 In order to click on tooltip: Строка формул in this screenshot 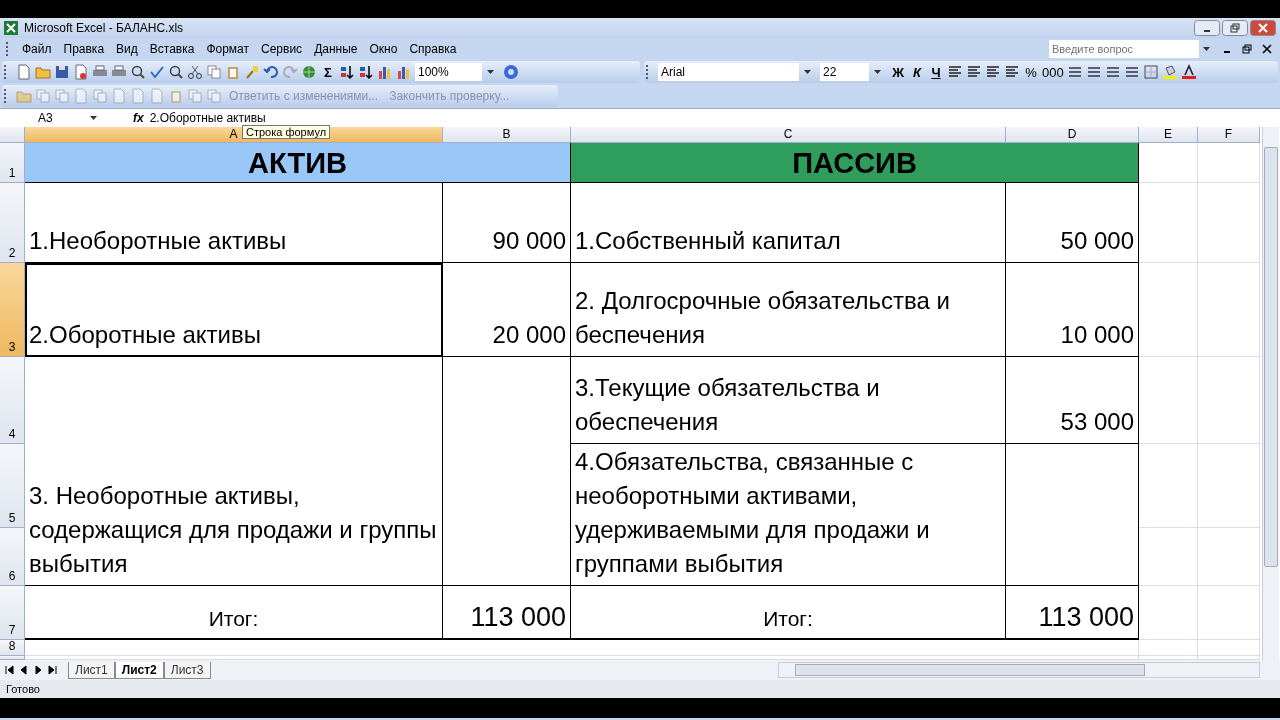, I will do `click(286, 132)`.